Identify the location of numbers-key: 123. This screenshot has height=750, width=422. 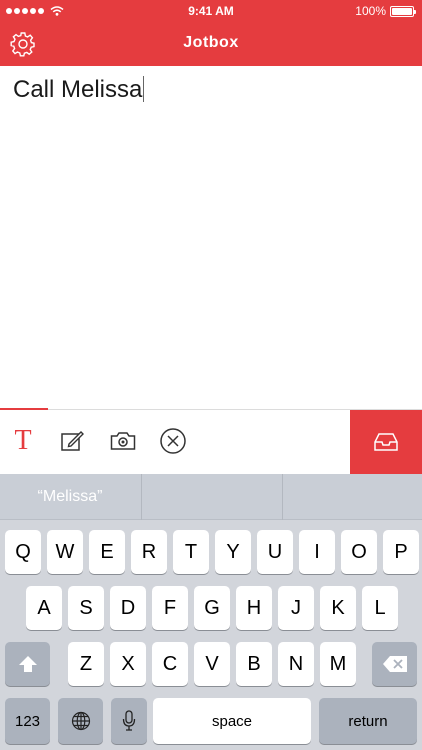
(27, 721).